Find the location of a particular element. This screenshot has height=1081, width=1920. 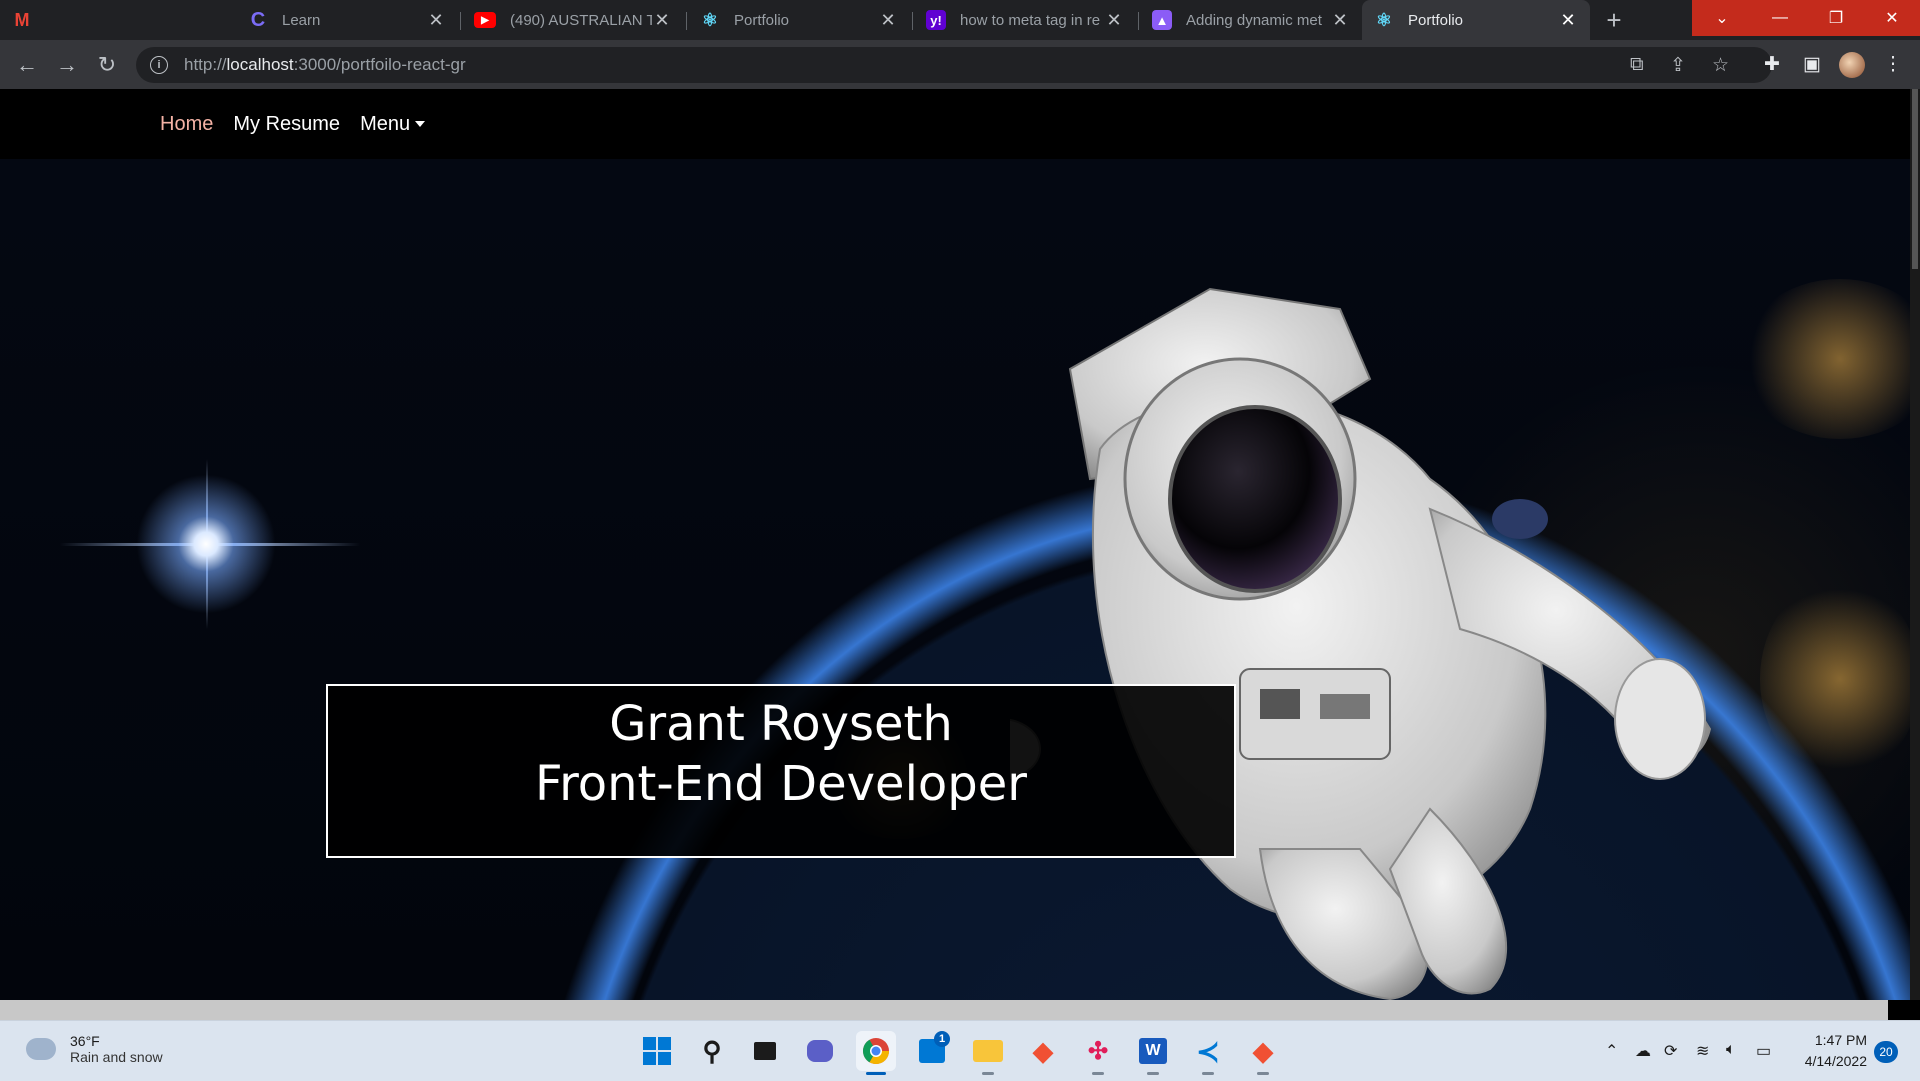

windows-logo-icon is located at coordinates (657, 1051).